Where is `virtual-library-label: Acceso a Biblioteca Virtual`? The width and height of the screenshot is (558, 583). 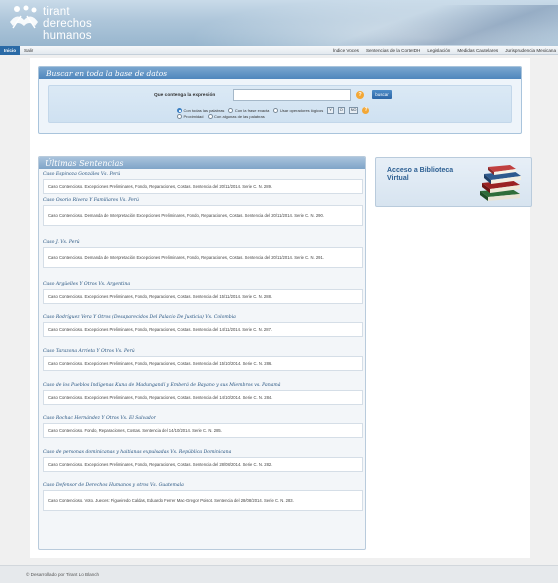 virtual-library-label: Acceso a Biblioteca Virtual is located at coordinates (420, 174).